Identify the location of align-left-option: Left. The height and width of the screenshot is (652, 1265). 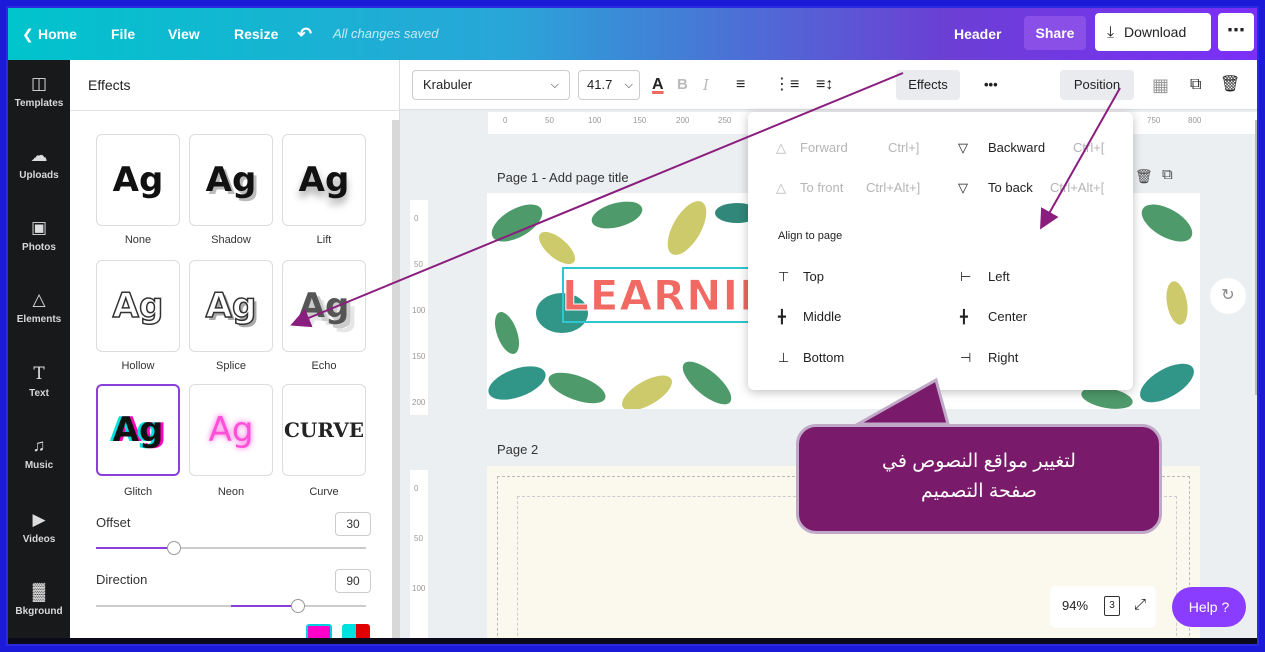
(999, 276).